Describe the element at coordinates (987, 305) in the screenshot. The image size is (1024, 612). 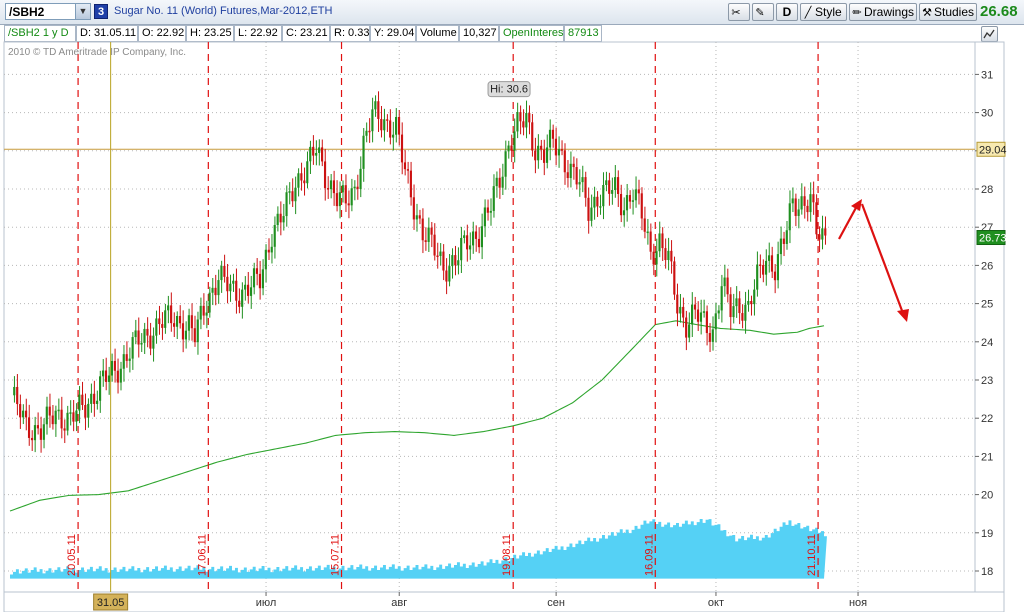
I see `price-tick-label: 25` at that location.